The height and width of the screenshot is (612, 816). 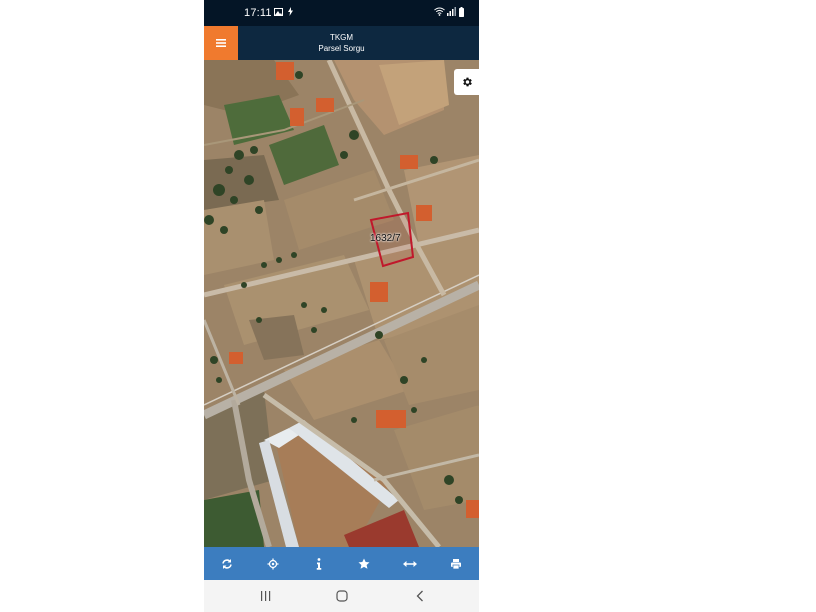 I want to click on status-bar: 17:11, so click(x=341, y=13).